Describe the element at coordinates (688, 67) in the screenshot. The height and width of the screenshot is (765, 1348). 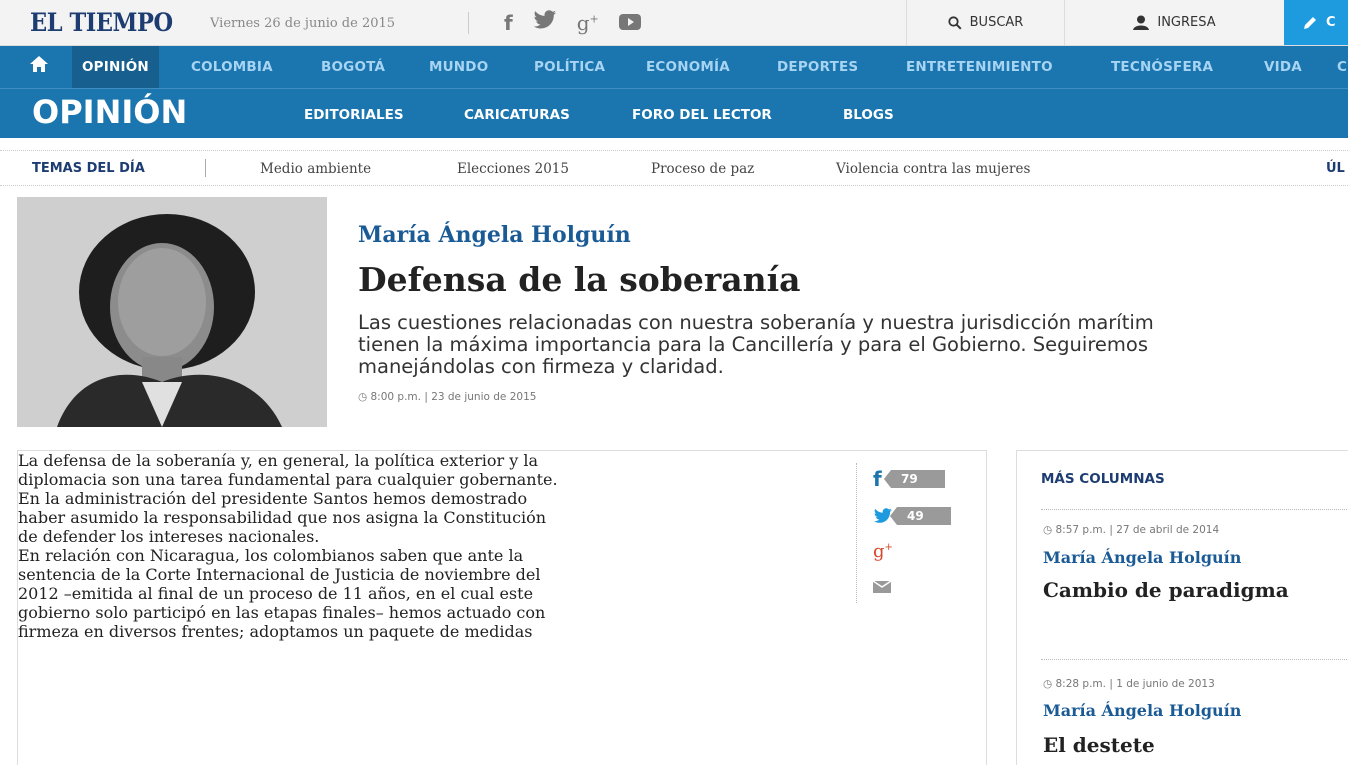
I see `nav-item-economia: ECONOMÍA` at that location.